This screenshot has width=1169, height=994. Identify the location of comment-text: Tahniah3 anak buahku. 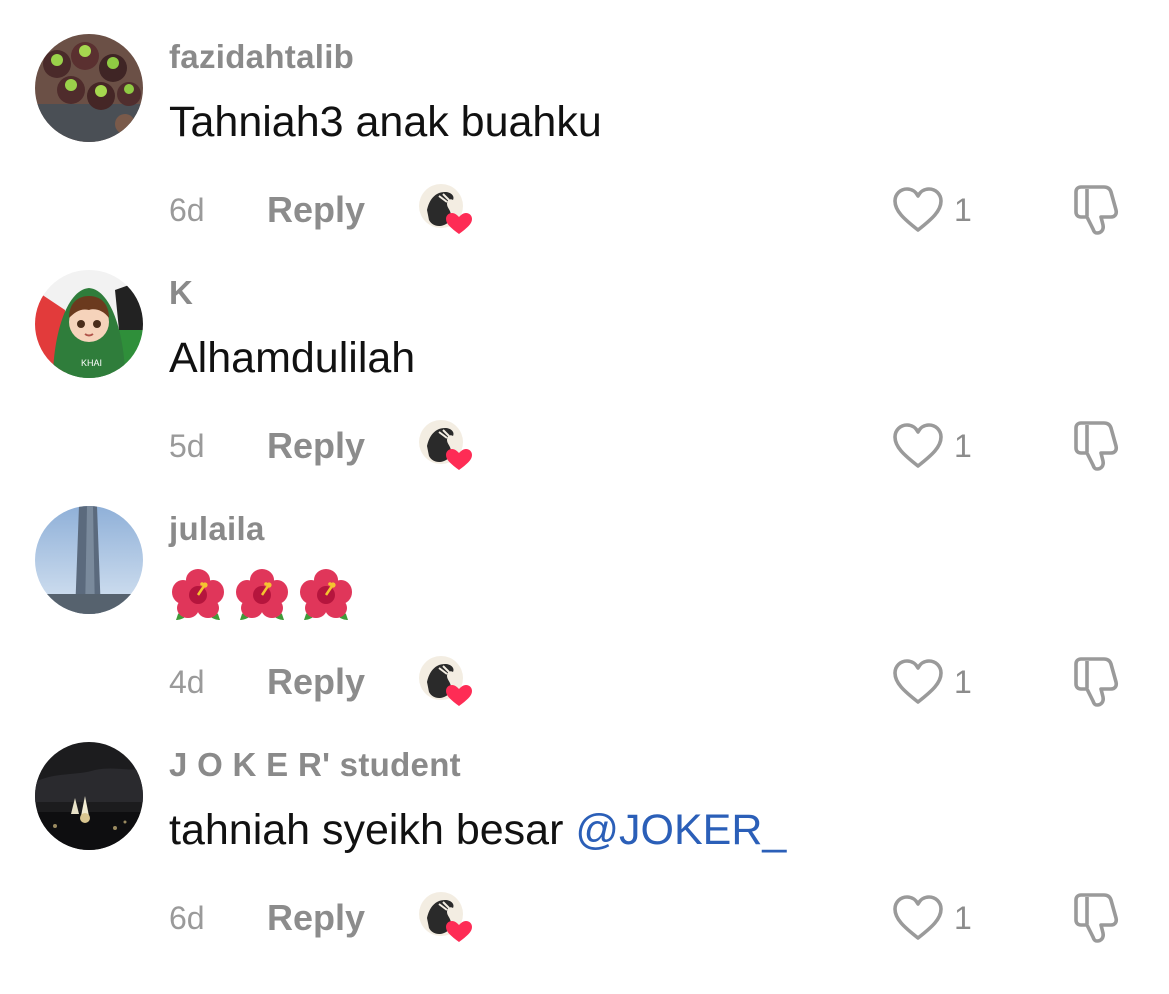
(385, 122).